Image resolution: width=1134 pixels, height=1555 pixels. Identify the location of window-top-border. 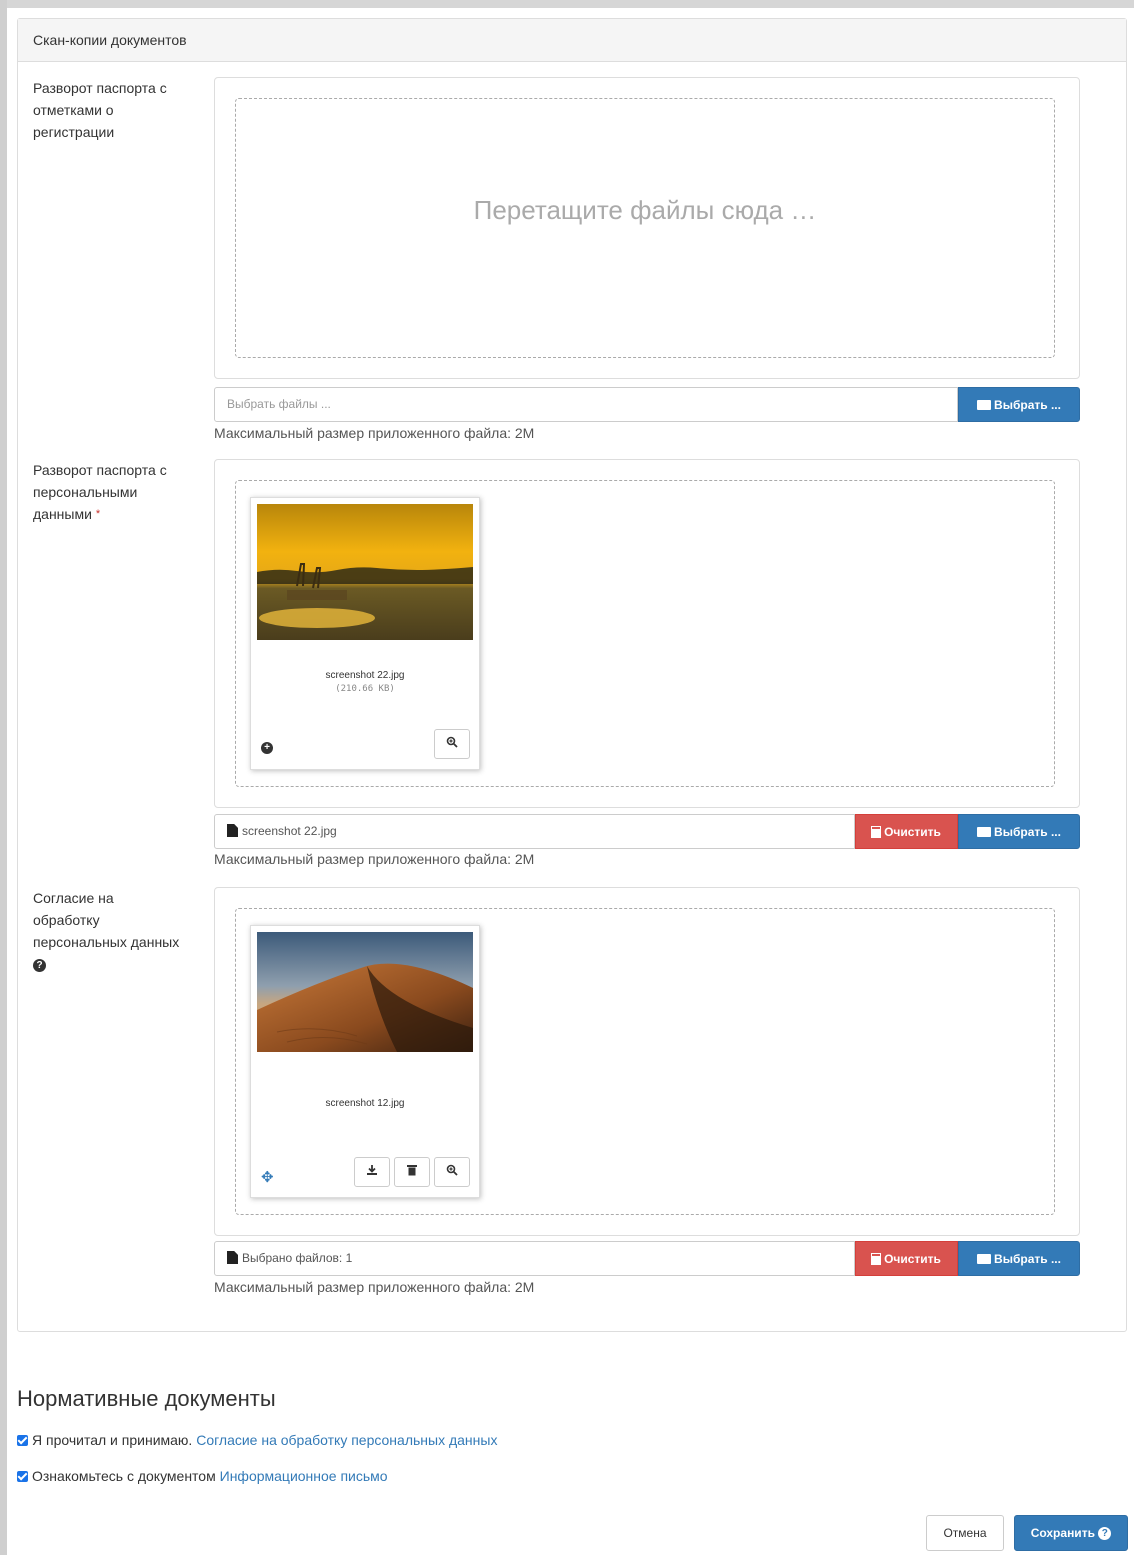
(567, 4).